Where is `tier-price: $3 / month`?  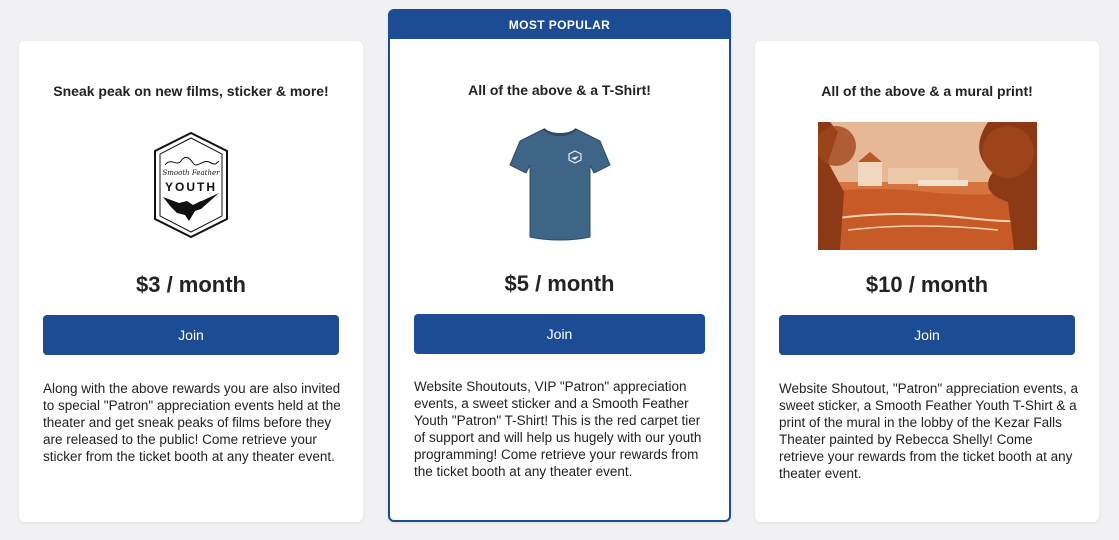 tier-price: $3 / month is located at coordinates (190, 284).